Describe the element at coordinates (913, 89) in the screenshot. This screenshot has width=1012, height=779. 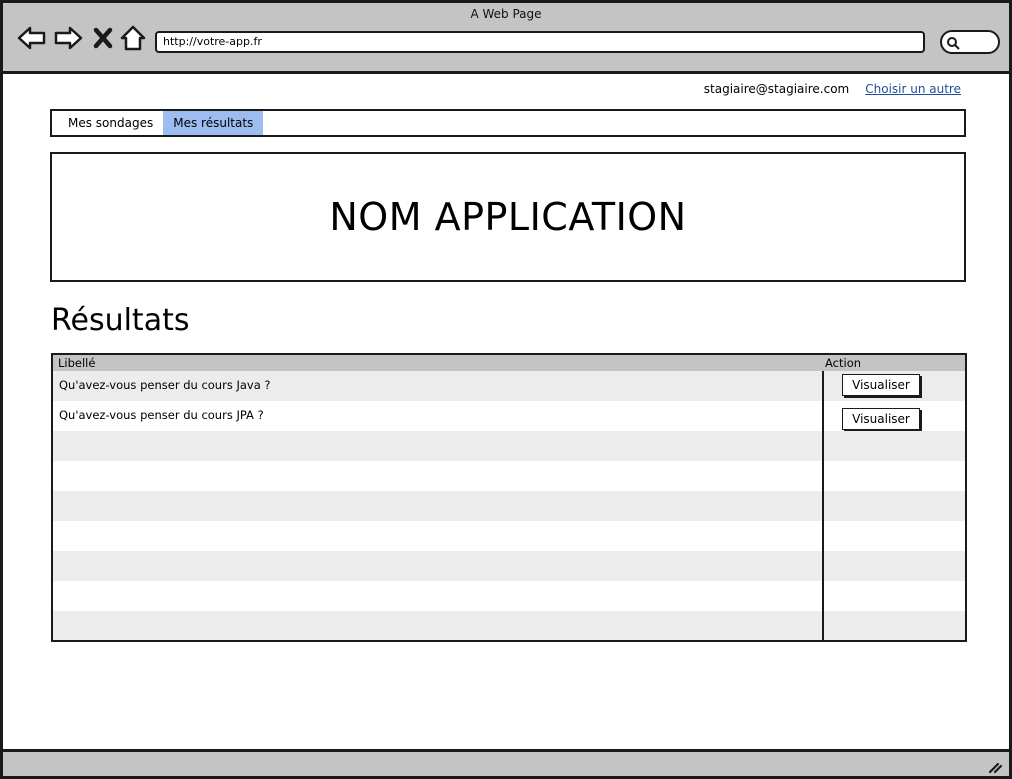
I see `switch-user-link: Choisir un autre` at that location.